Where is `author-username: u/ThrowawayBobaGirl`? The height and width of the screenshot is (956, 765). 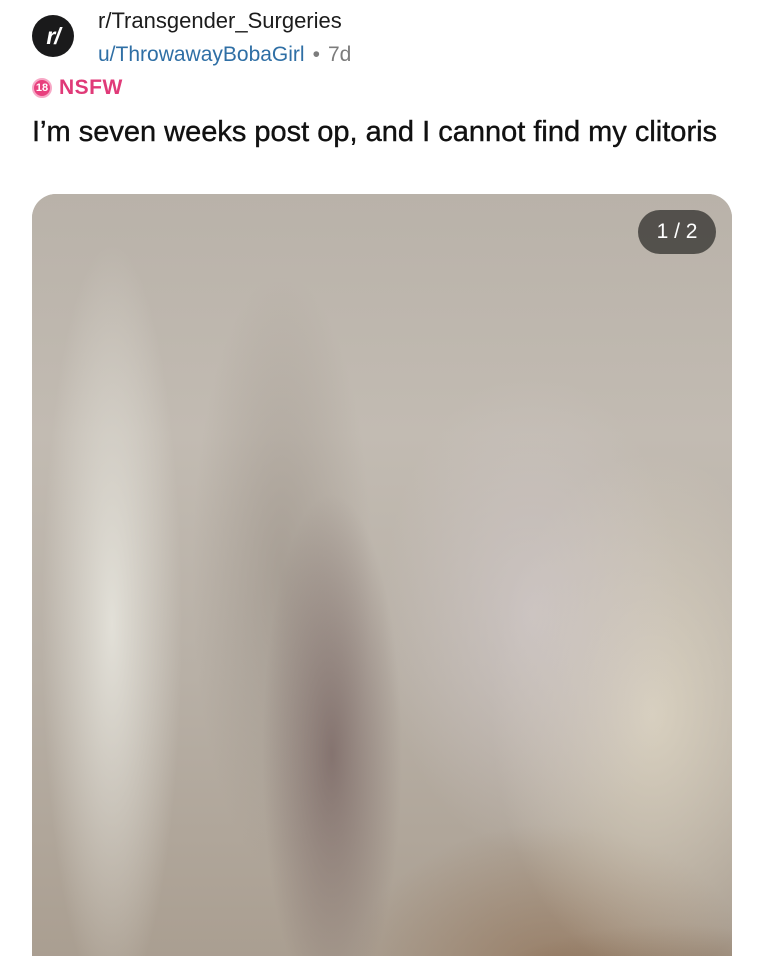
author-username: u/ThrowawayBobaGirl is located at coordinates (201, 55).